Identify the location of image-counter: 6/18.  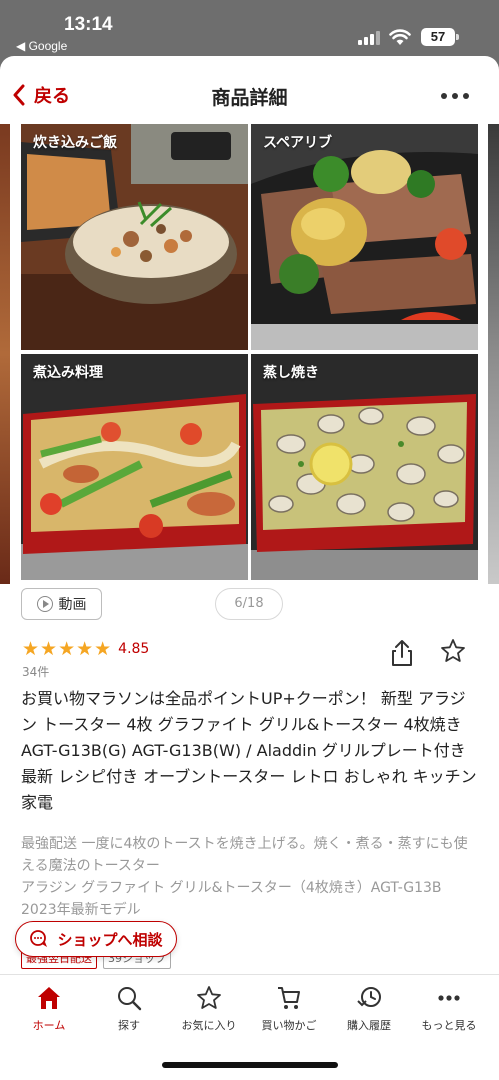
(249, 604).